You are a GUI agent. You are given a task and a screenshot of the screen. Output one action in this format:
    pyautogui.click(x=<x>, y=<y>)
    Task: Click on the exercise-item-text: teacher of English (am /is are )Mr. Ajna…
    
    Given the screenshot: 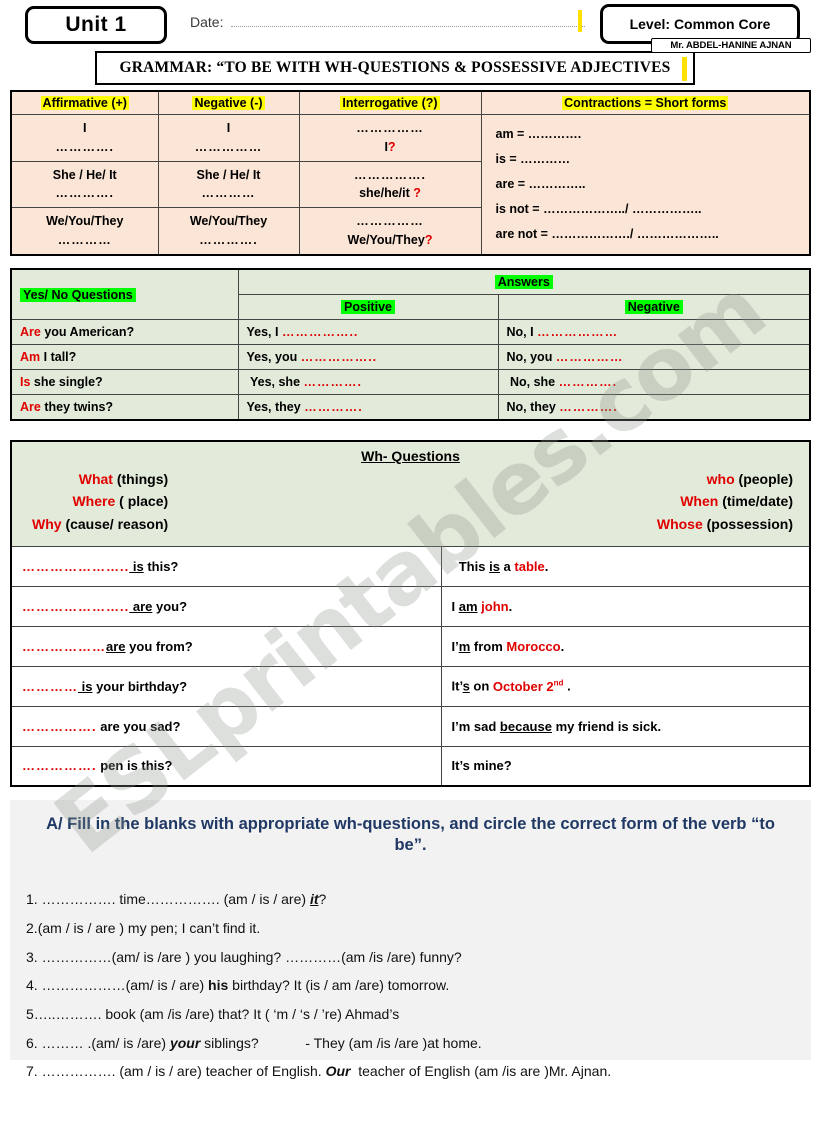 What is the action you would take?
    pyautogui.click(x=481, y=1071)
    